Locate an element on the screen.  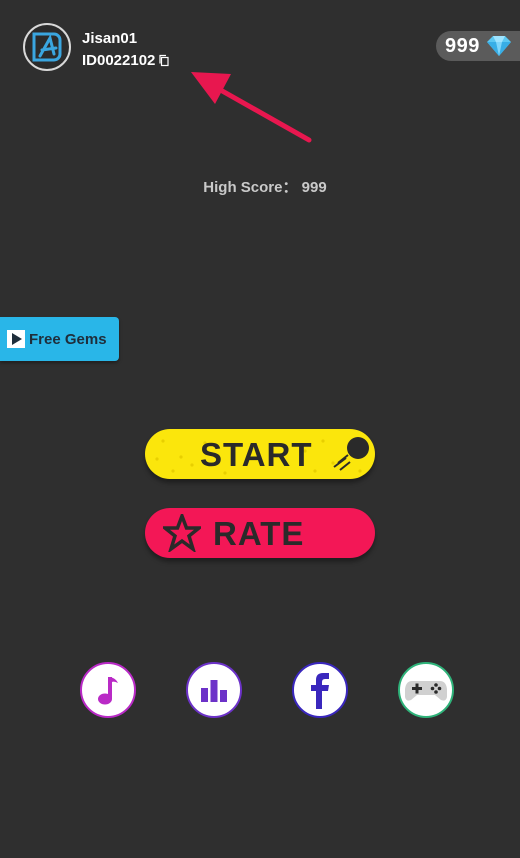
copy-icon is located at coordinates (164, 60).